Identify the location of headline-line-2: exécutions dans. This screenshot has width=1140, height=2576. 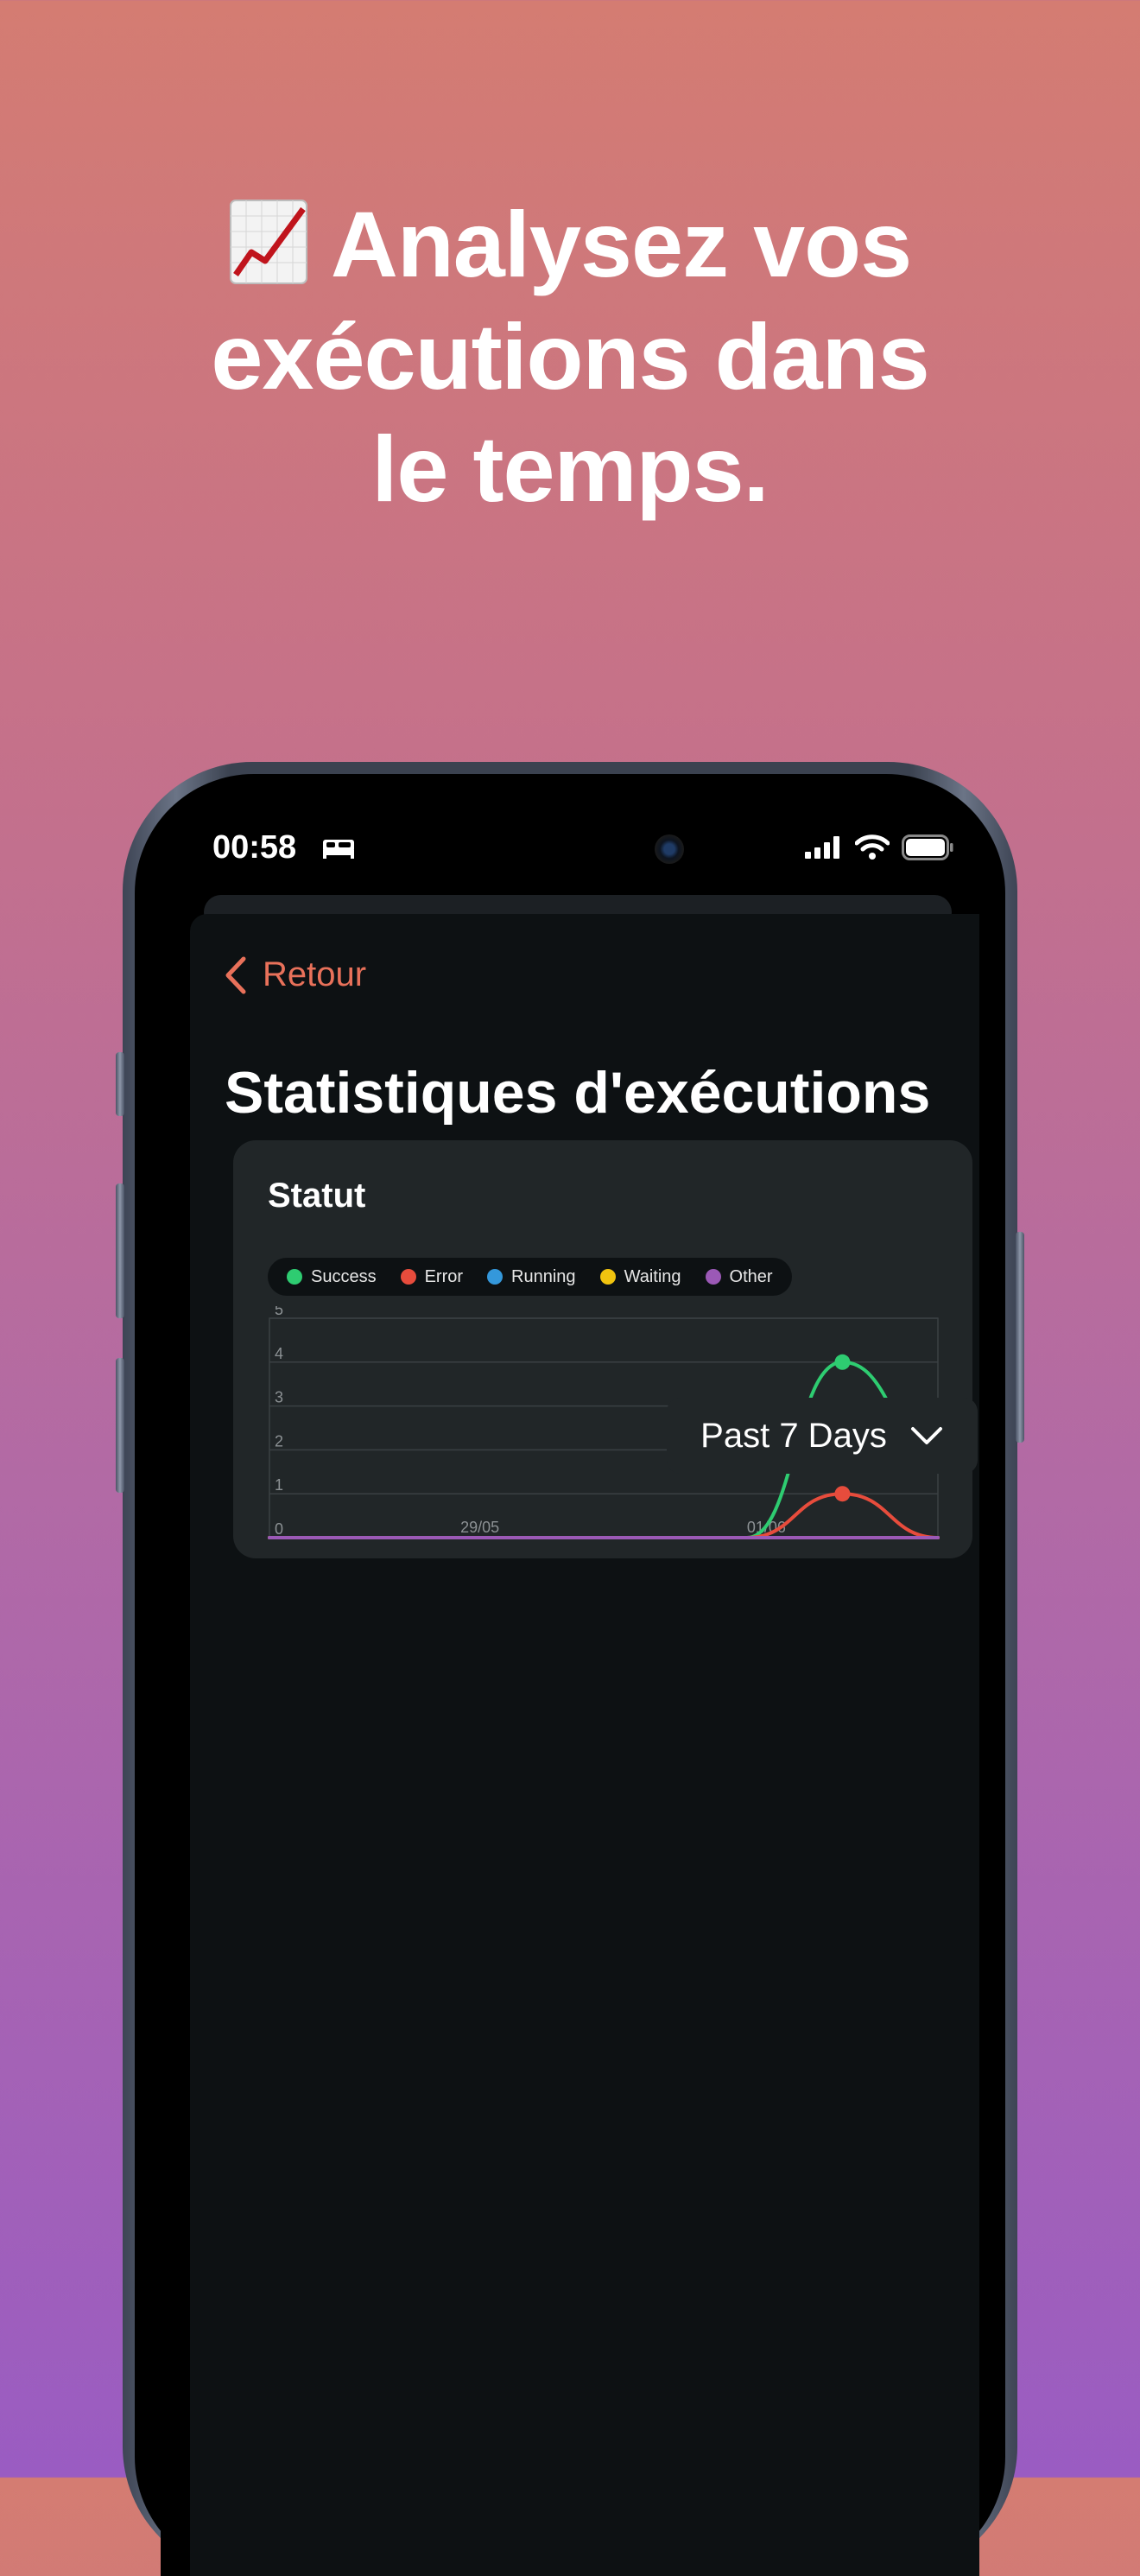
(570, 356).